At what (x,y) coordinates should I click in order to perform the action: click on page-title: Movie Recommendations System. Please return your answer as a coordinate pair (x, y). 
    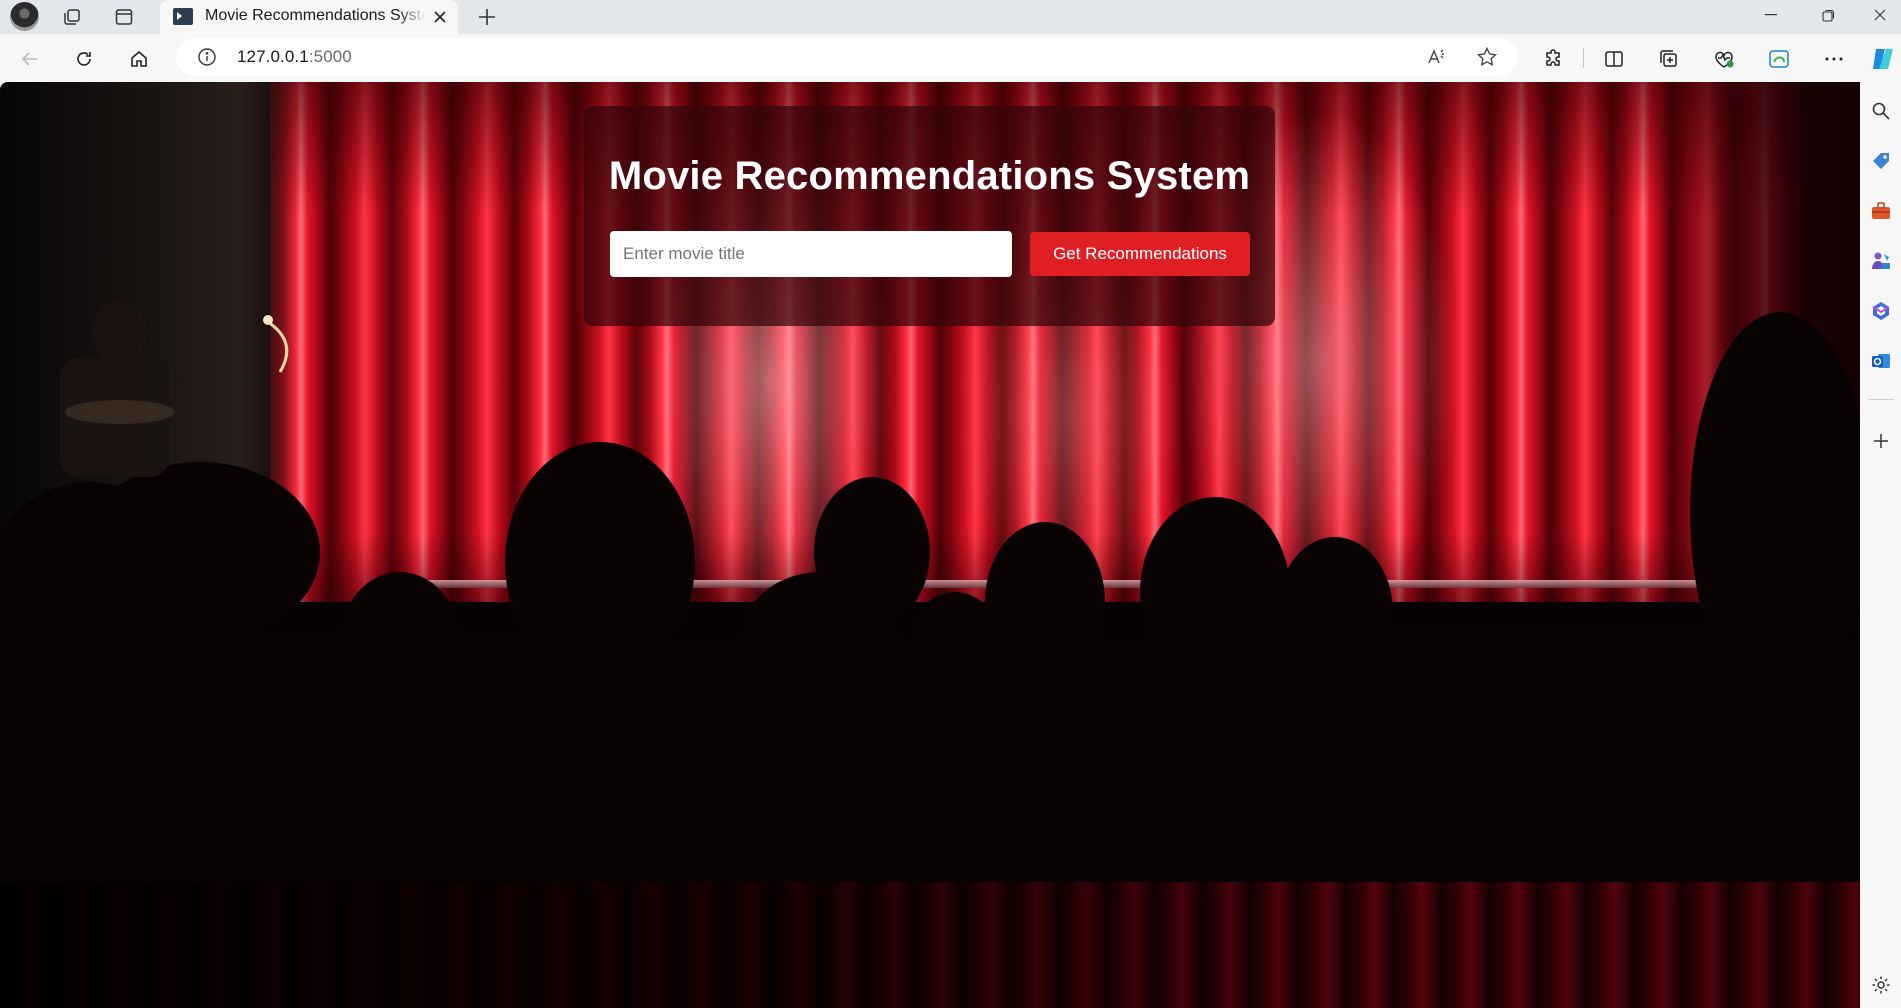
    Looking at the image, I should click on (929, 176).